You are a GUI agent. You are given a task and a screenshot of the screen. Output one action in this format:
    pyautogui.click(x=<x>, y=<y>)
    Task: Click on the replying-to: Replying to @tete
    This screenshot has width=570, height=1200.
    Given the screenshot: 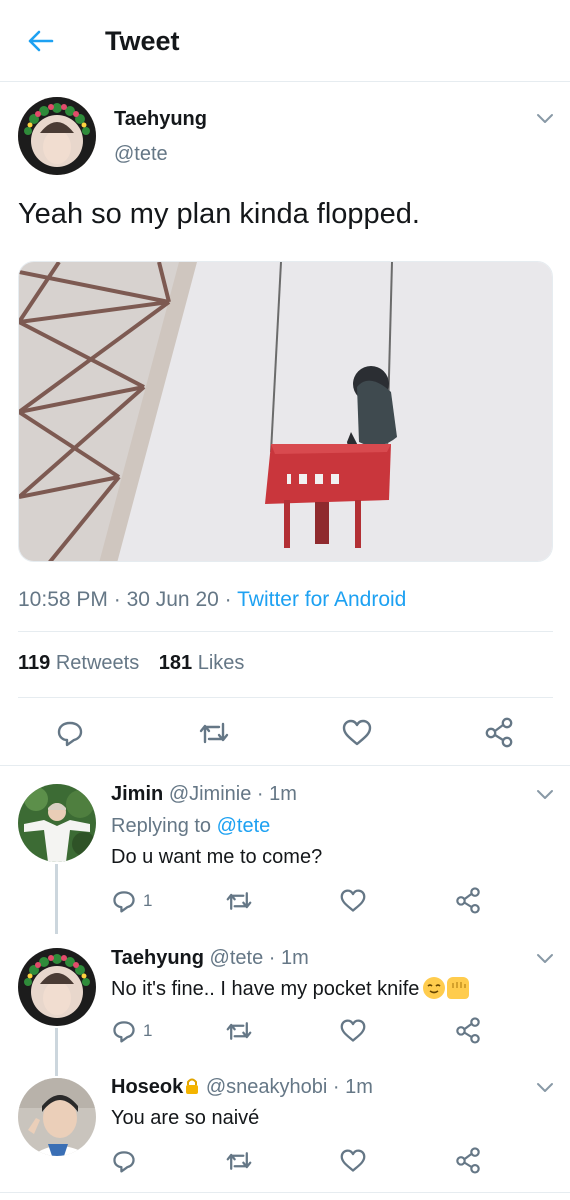 What is the action you would take?
    pyautogui.click(x=190, y=826)
    